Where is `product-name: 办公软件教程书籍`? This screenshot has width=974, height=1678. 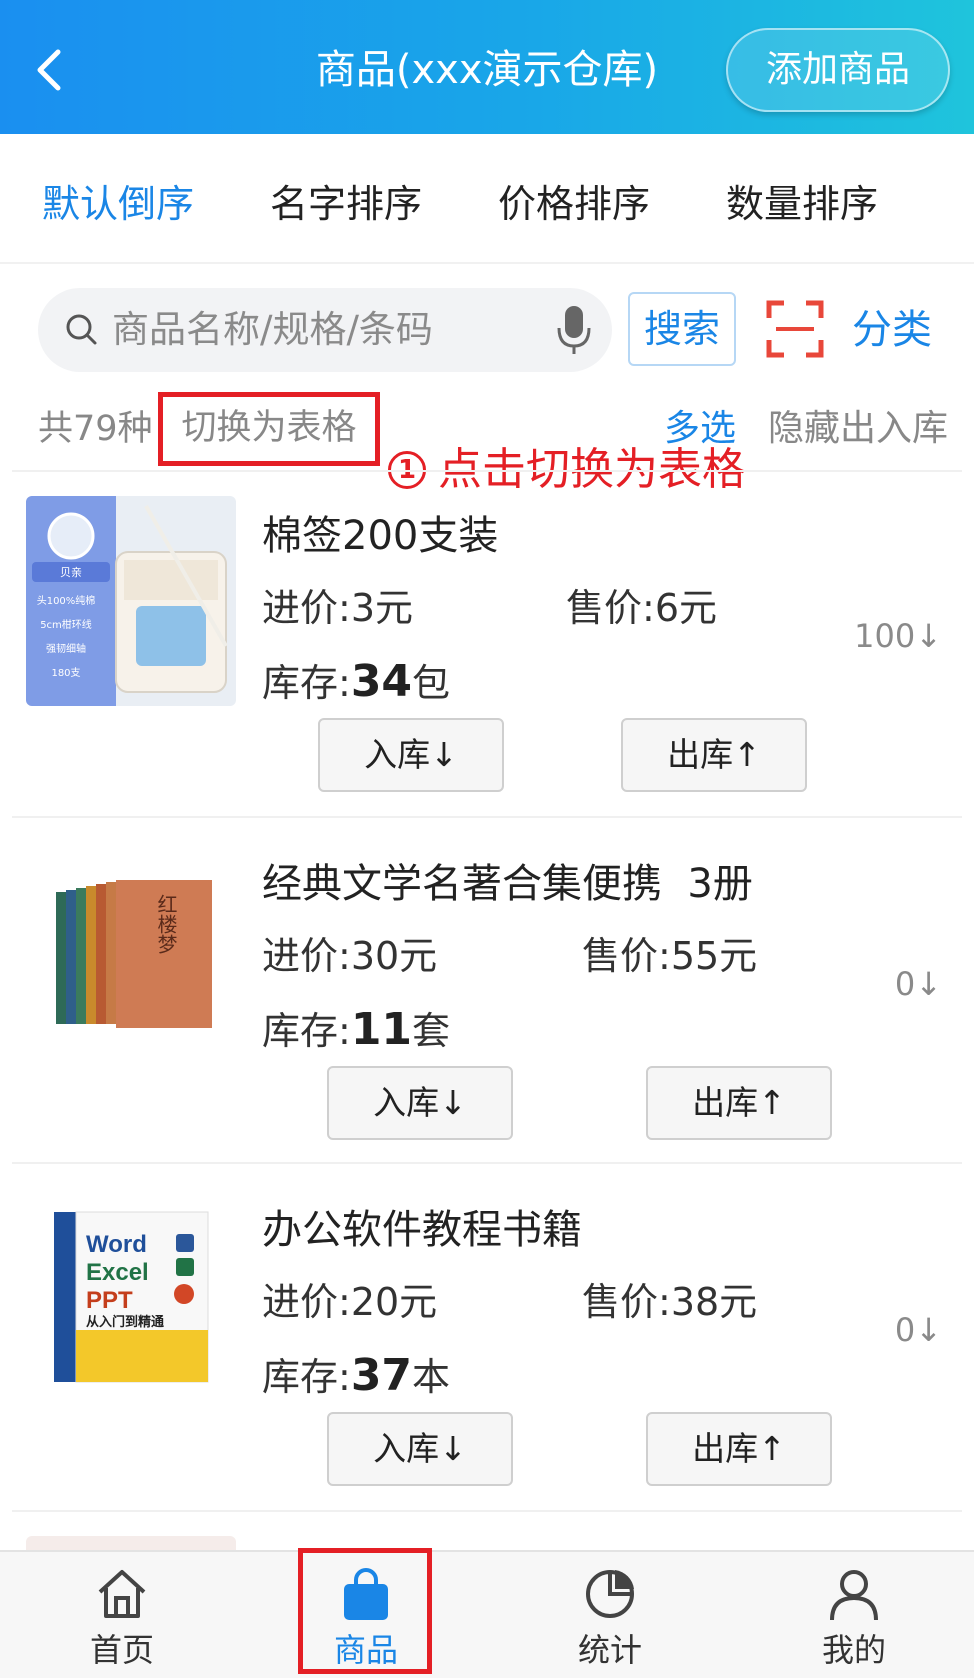 product-name: 办公软件教程书籍 is located at coordinates (422, 1230).